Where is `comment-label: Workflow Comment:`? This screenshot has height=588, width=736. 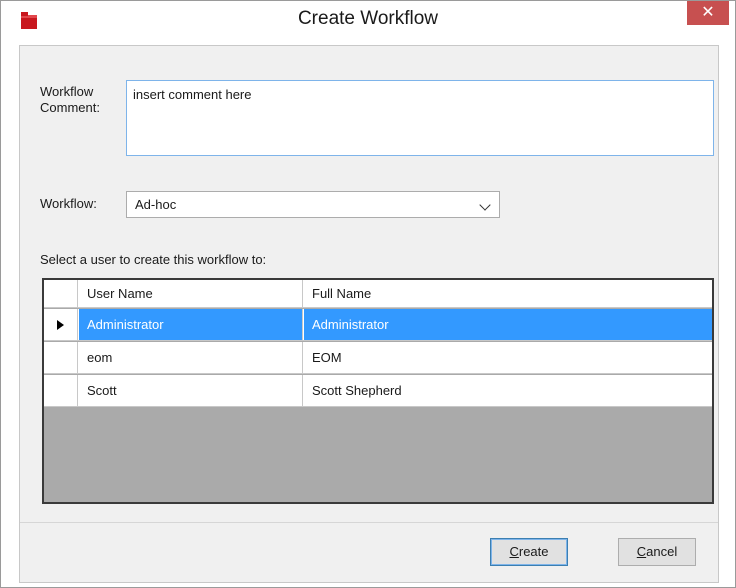 comment-label: Workflow Comment: is located at coordinates (70, 99).